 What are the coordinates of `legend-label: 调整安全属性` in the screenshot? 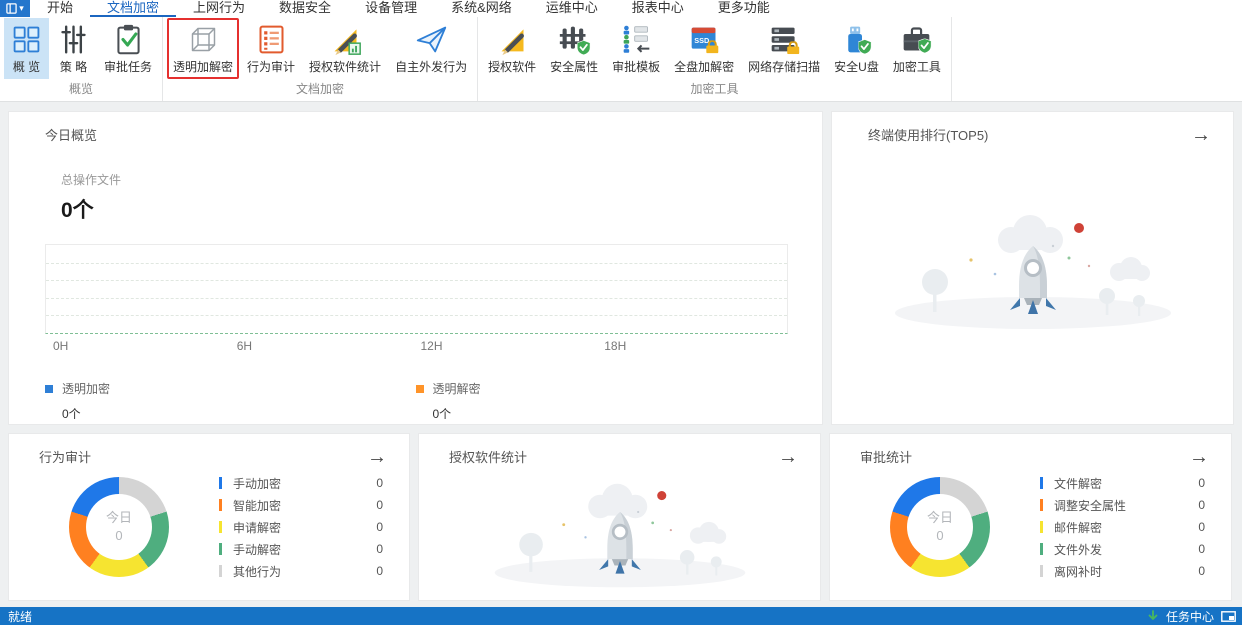 It's located at (1090, 505).